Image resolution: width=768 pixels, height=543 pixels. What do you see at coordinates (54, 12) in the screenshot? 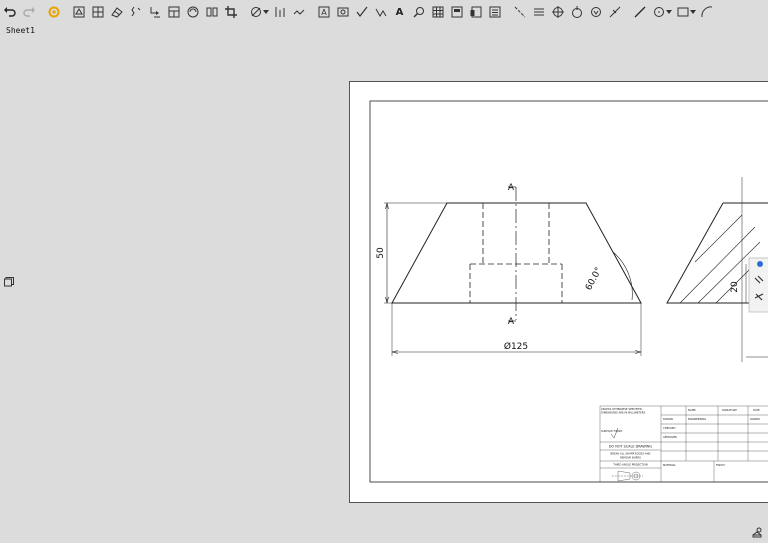
I see `rebuild-icon` at bounding box center [54, 12].